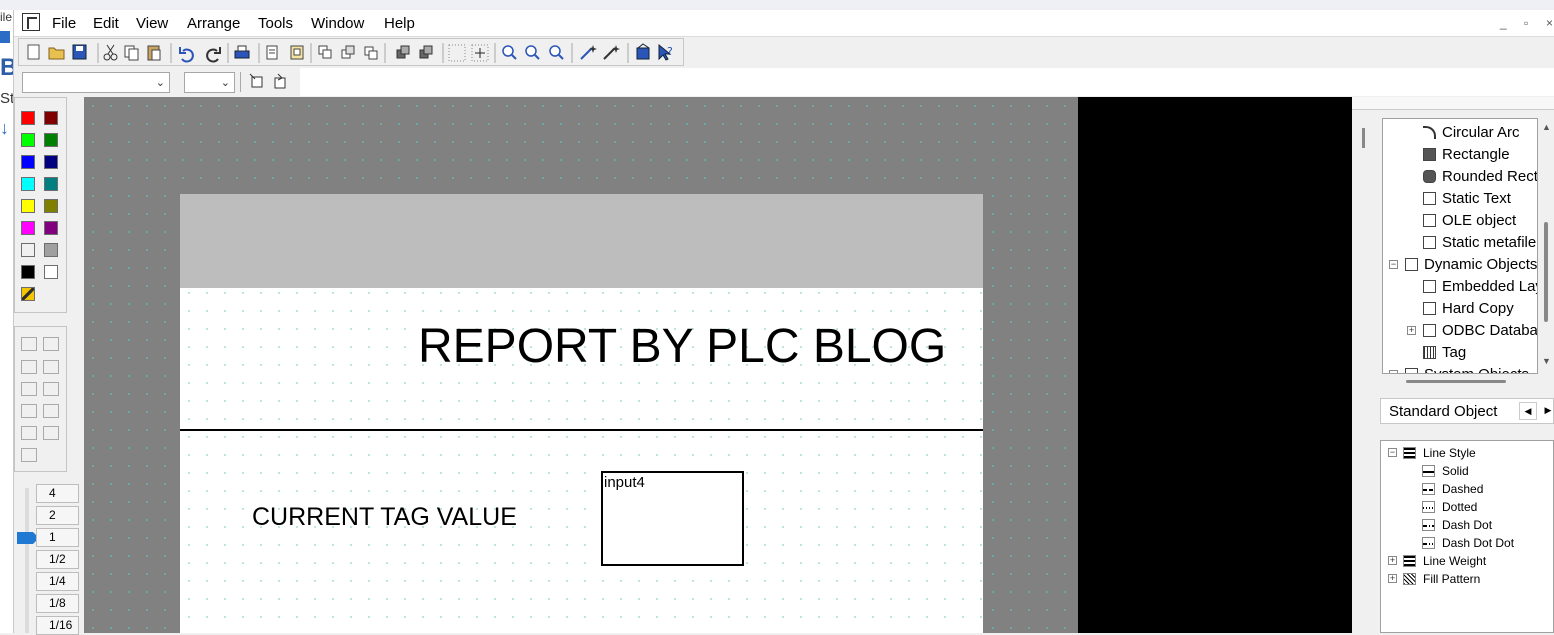 The height and width of the screenshot is (635, 1554). What do you see at coordinates (556, 52) in the screenshot?
I see `zoom-fit-icon` at bounding box center [556, 52].